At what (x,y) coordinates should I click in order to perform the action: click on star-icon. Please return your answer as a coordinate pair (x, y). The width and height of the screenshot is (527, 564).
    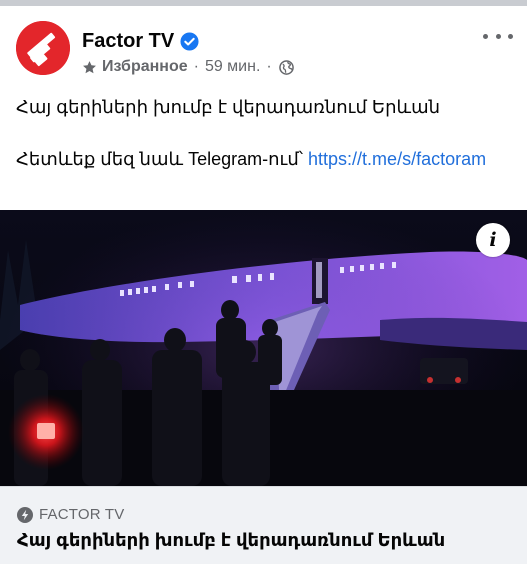
    Looking at the image, I should click on (89, 67).